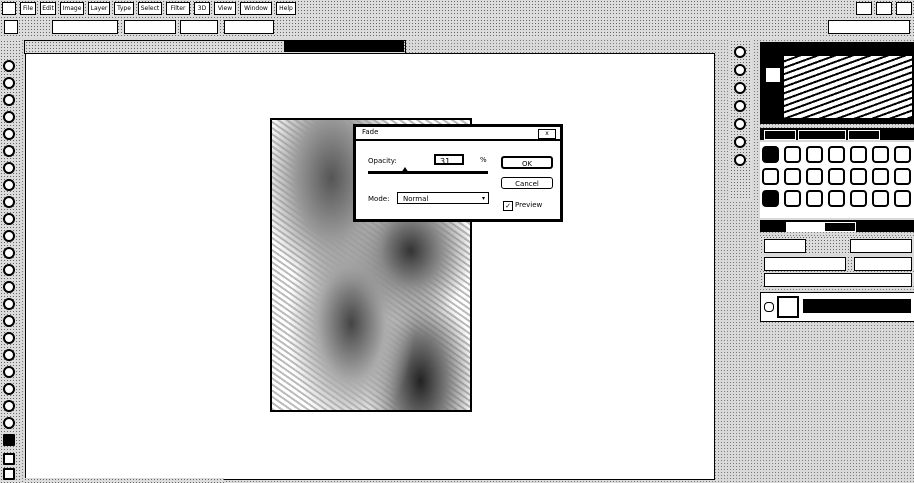  Describe the element at coordinates (740, 52) in the screenshot. I see `history-panel-icon` at that location.